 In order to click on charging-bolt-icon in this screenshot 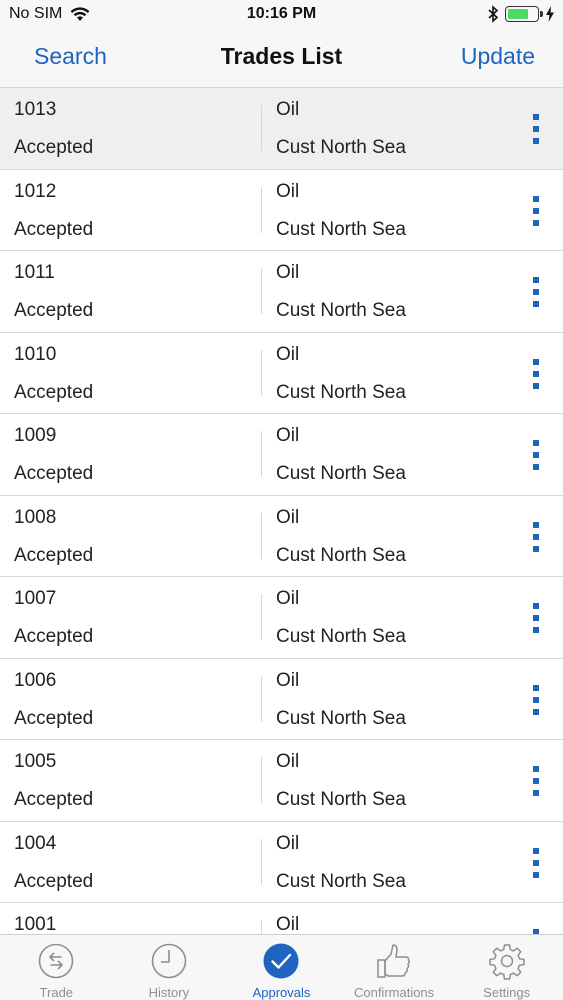, I will do `click(550, 14)`.